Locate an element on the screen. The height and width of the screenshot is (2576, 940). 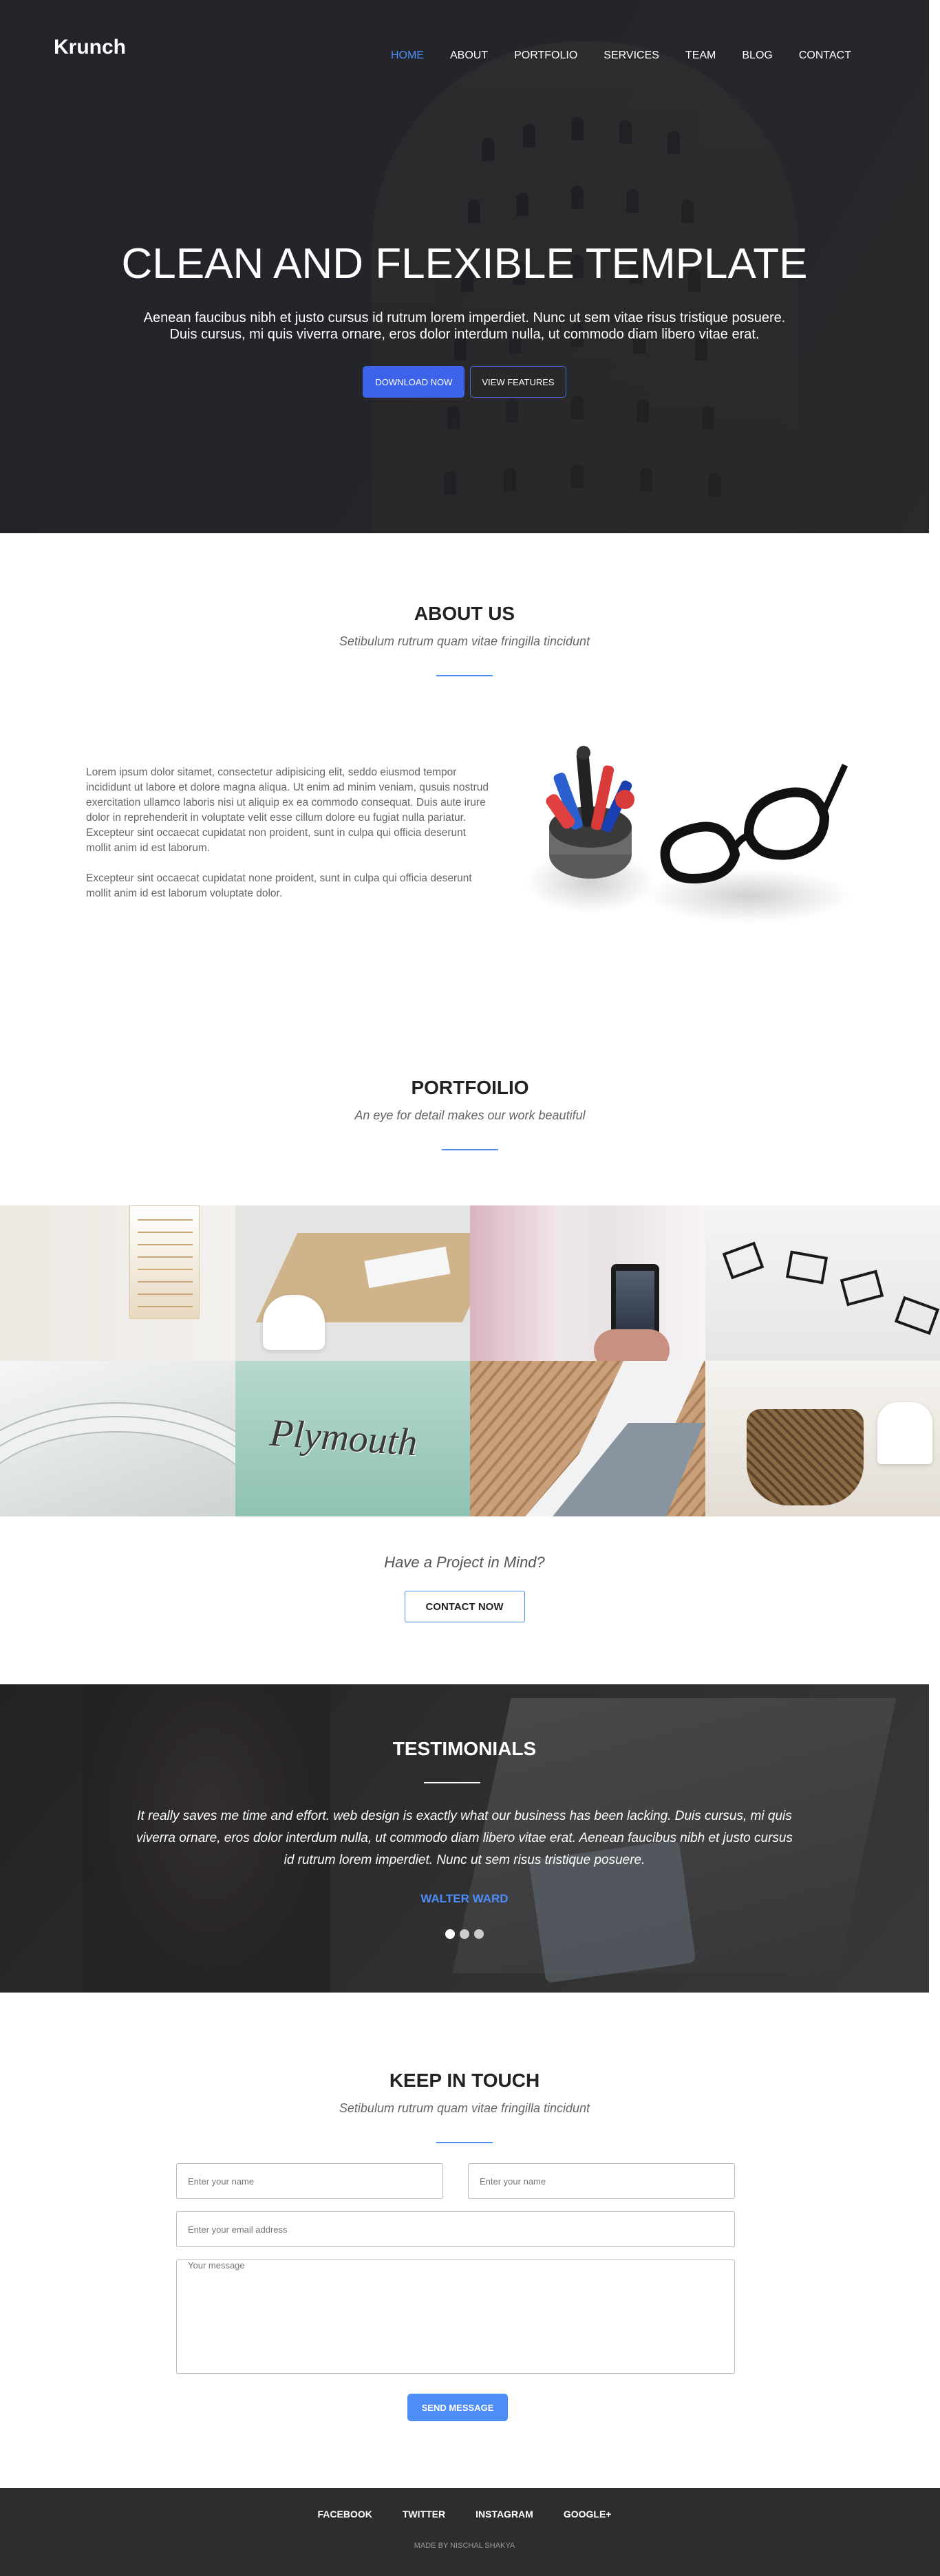
project-cta: Have a Project in Mind? CONTACT NOW is located at coordinates (464, 1588).